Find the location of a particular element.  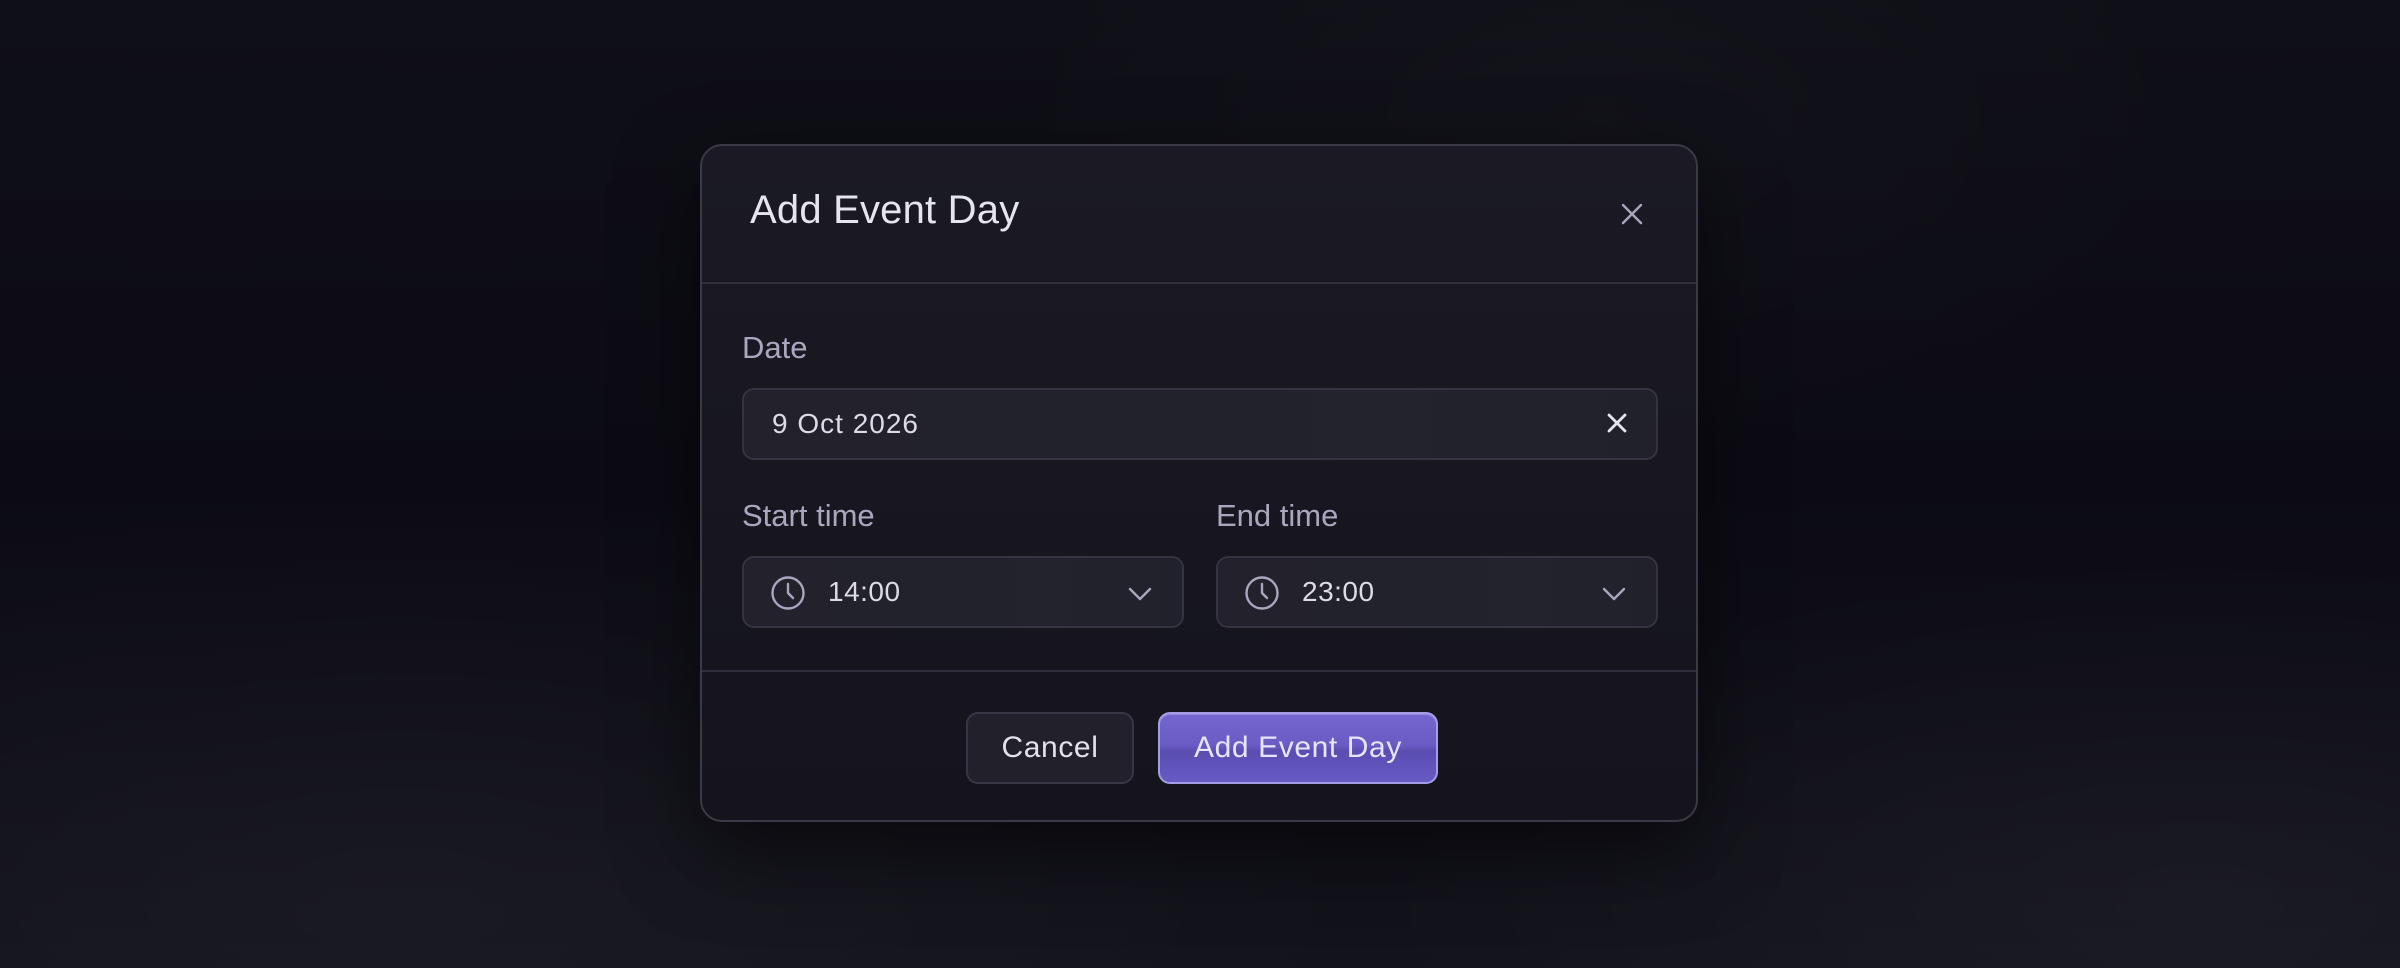

close-icon is located at coordinates (1632, 214).